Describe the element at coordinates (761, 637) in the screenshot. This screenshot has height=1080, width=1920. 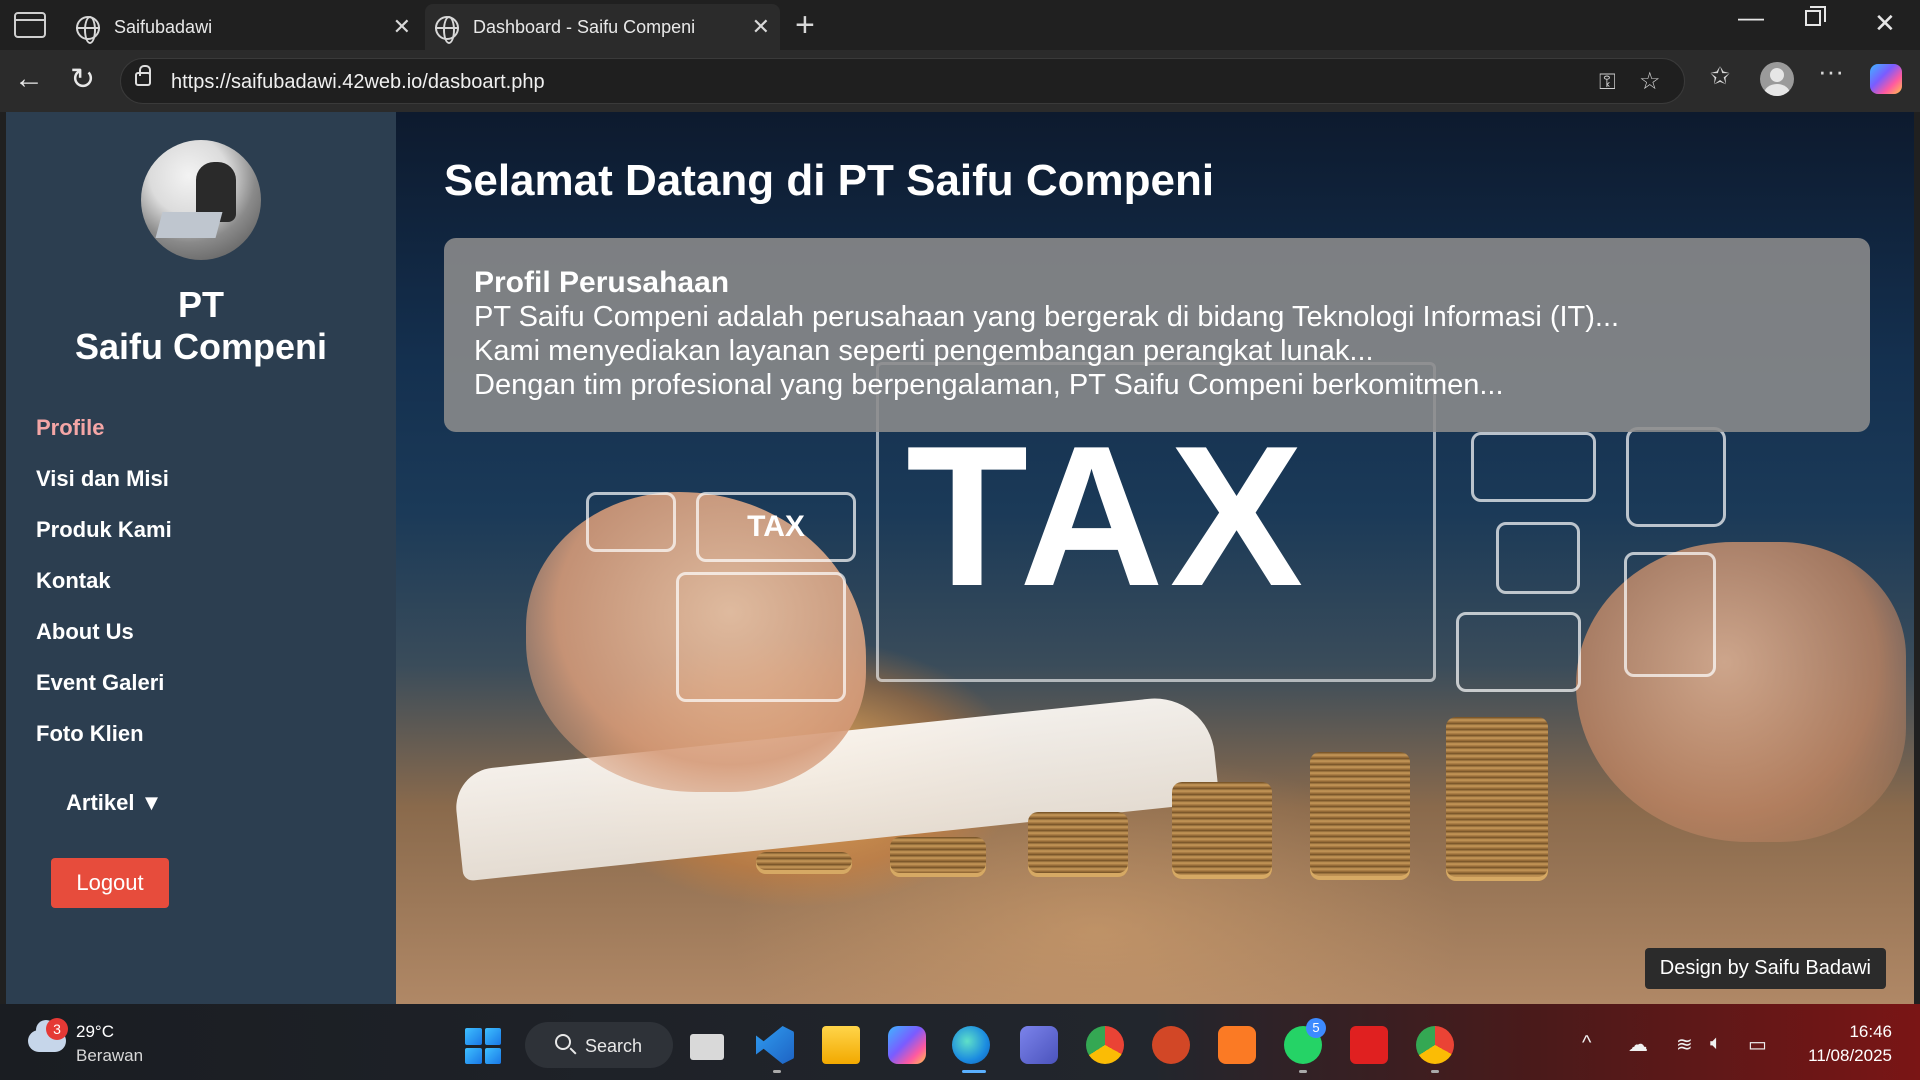
I see `chart-icon` at that location.